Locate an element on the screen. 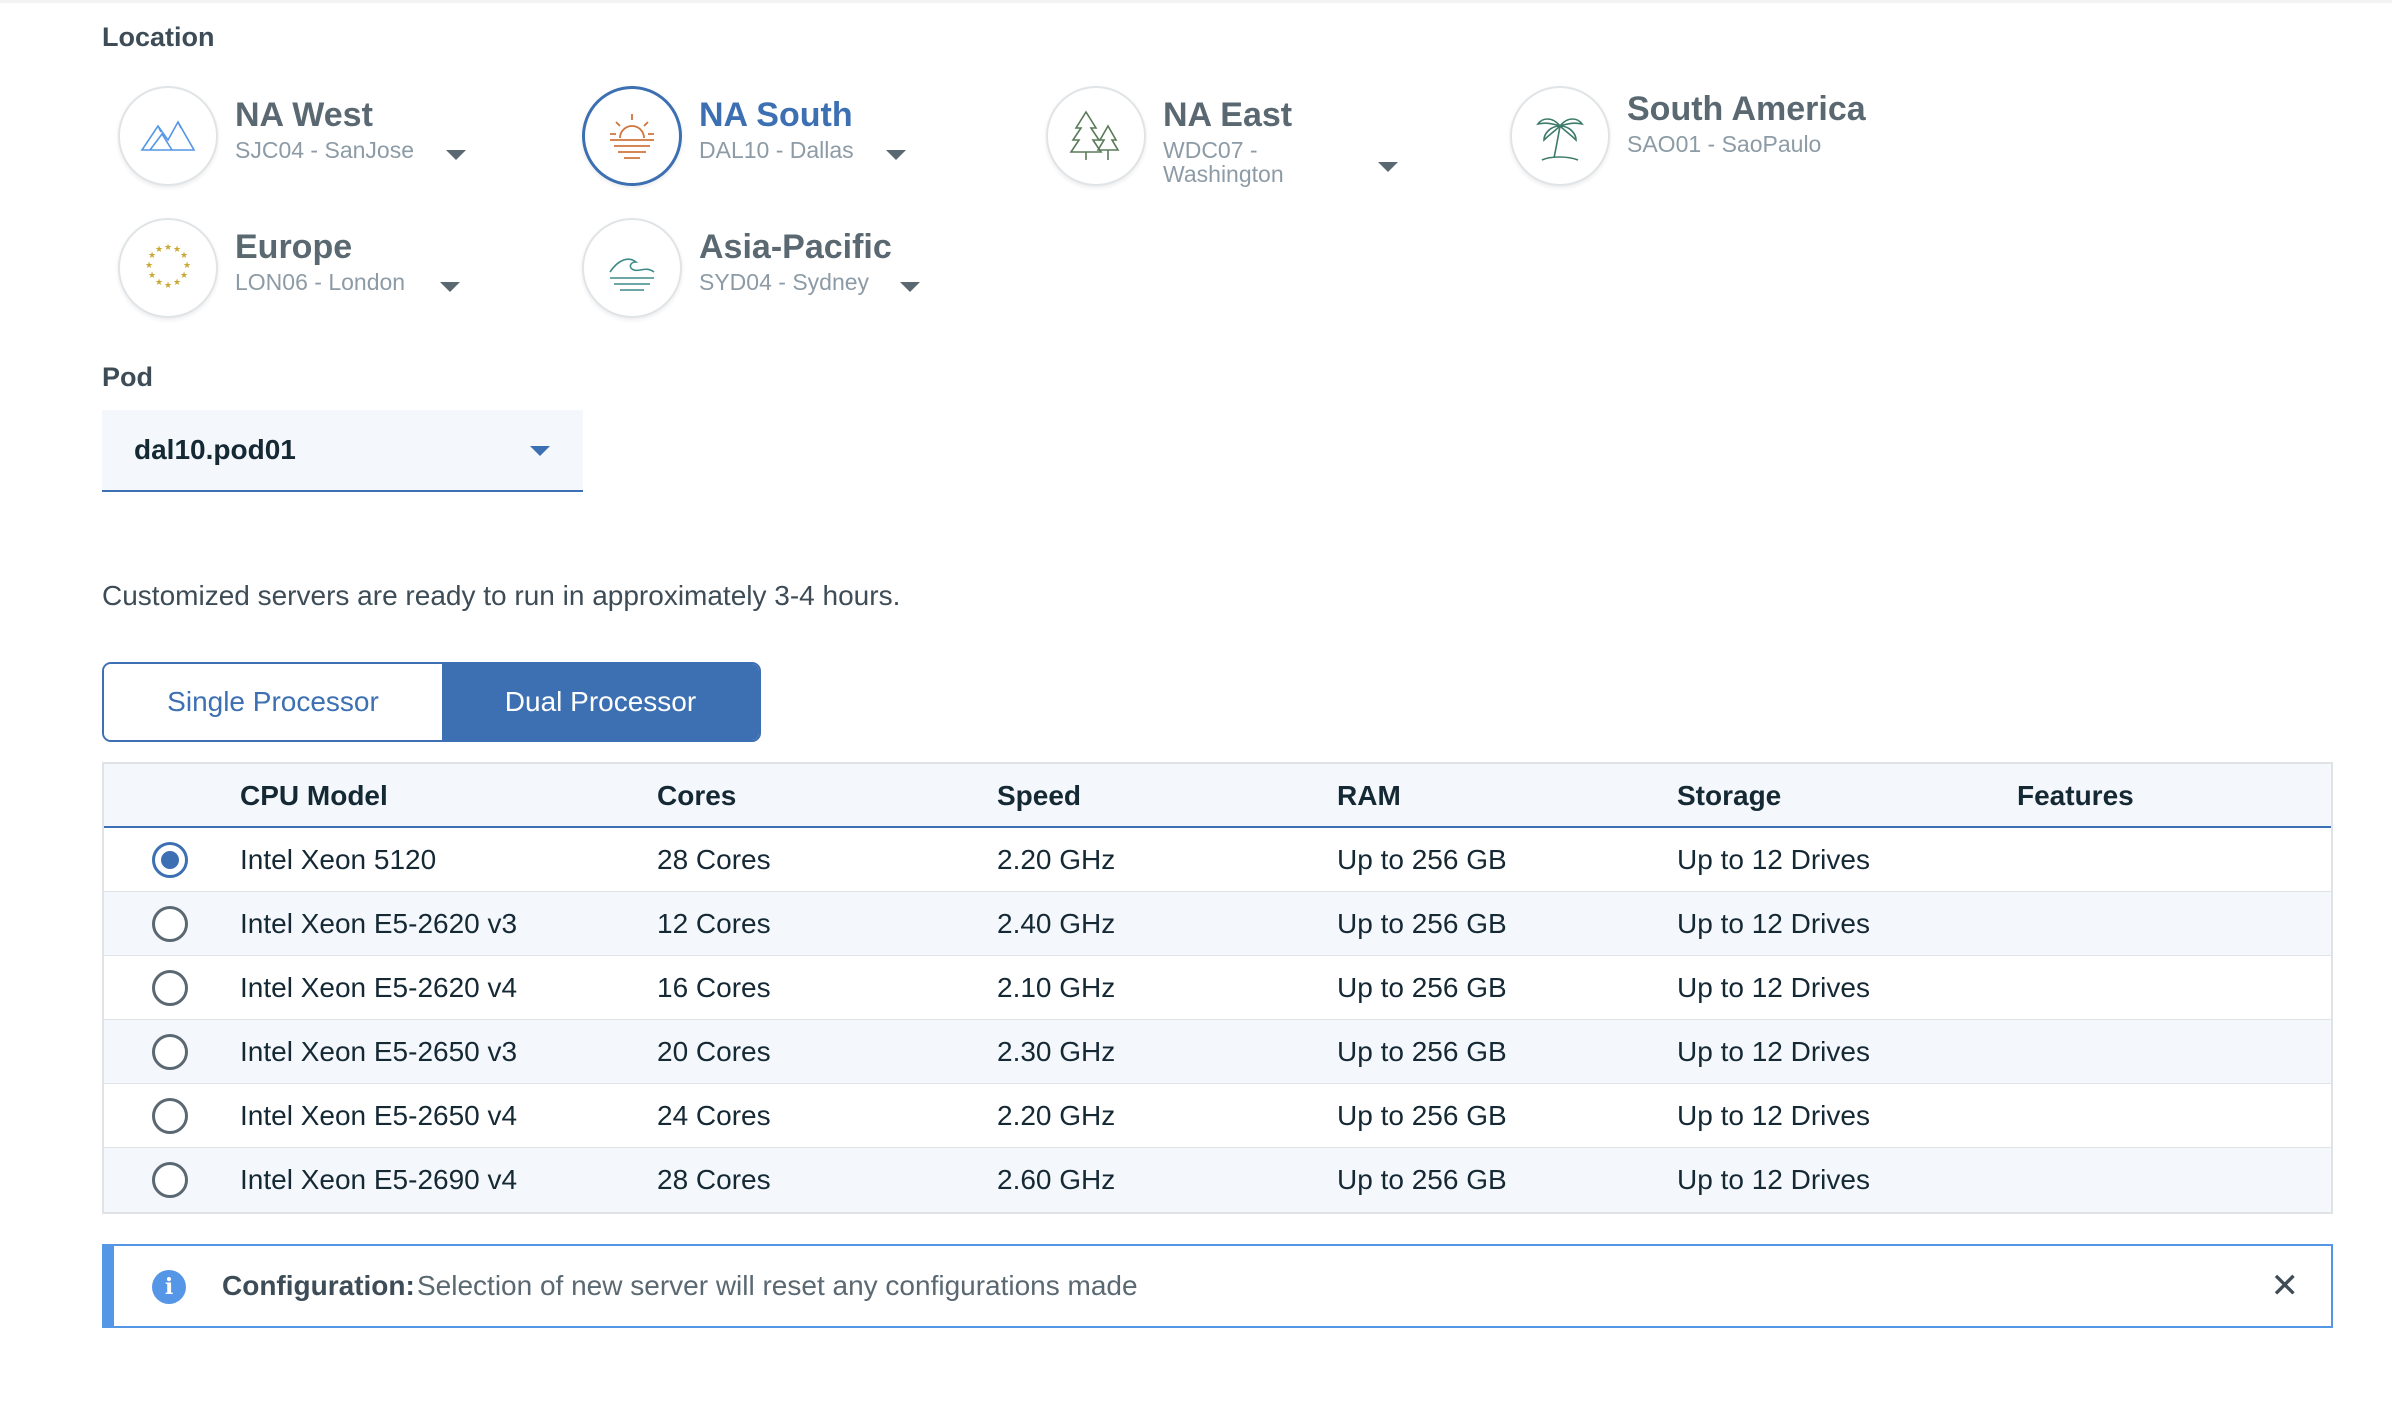 The width and height of the screenshot is (2392, 1402). pod-select: dal10.pod01 is located at coordinates (342, 451).